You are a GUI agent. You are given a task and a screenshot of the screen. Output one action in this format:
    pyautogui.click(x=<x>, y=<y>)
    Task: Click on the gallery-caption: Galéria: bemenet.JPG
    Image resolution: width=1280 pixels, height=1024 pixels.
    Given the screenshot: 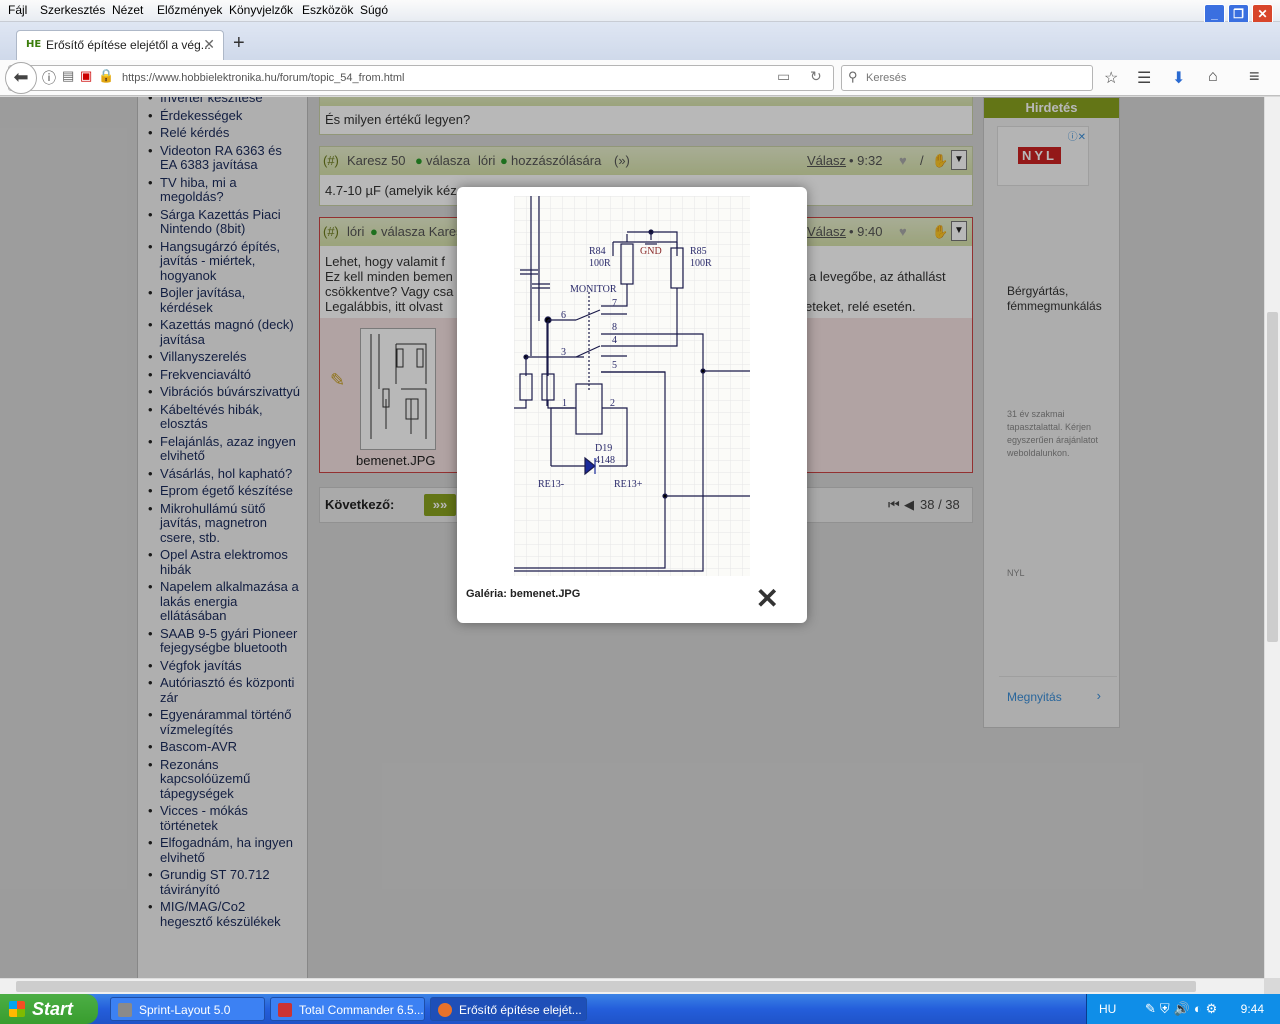 What is the action you would take?
    pyautogui.click(x=523, y=594)
    